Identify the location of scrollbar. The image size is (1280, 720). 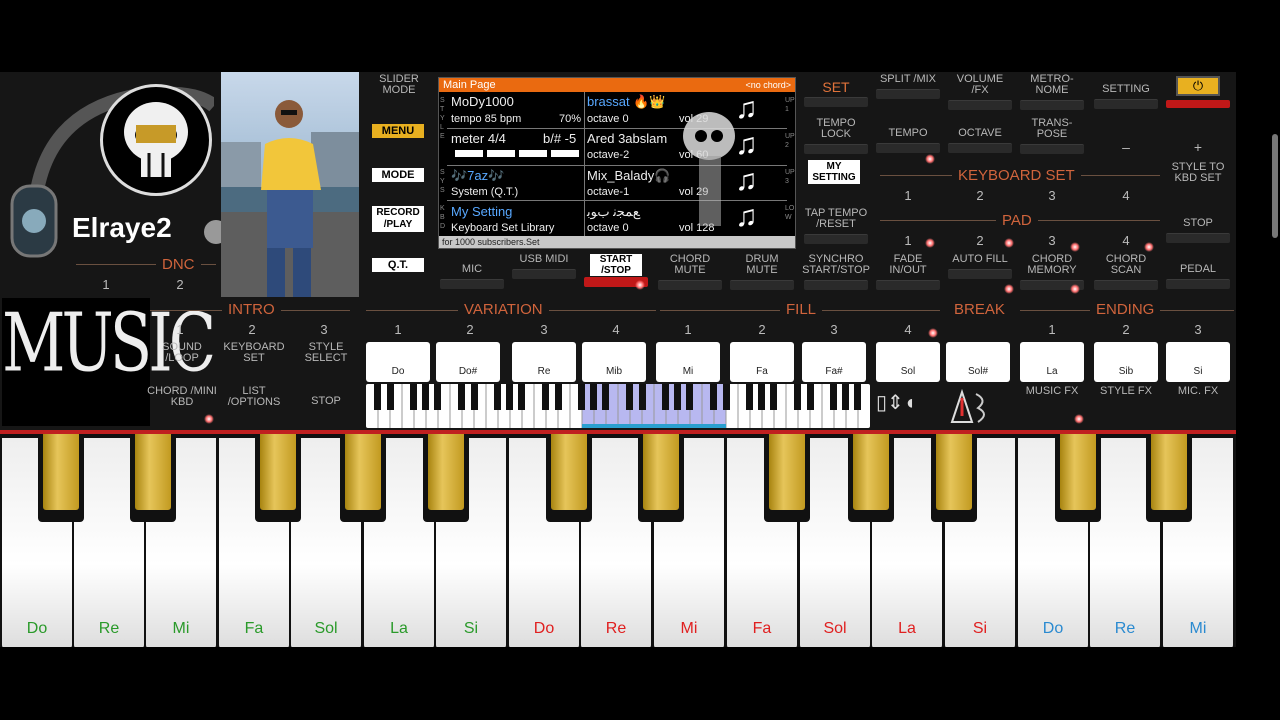
(1275, 186).